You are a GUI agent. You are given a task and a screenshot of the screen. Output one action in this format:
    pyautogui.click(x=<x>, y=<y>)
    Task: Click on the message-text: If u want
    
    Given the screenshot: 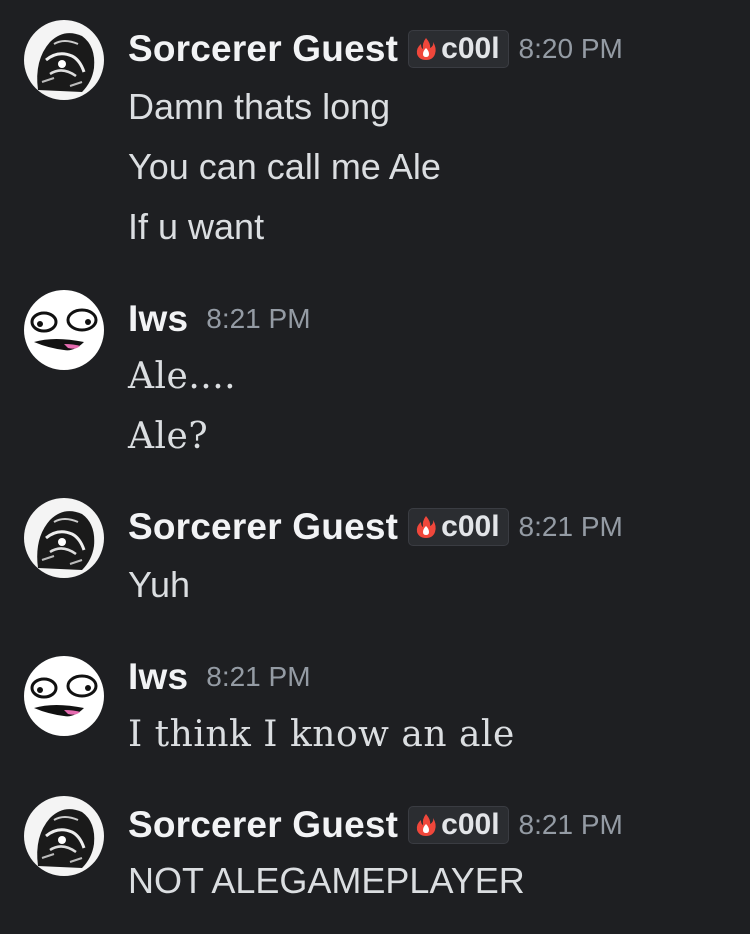 What is the action you would take?
    pyautogui.click(x=196, y=226)
    